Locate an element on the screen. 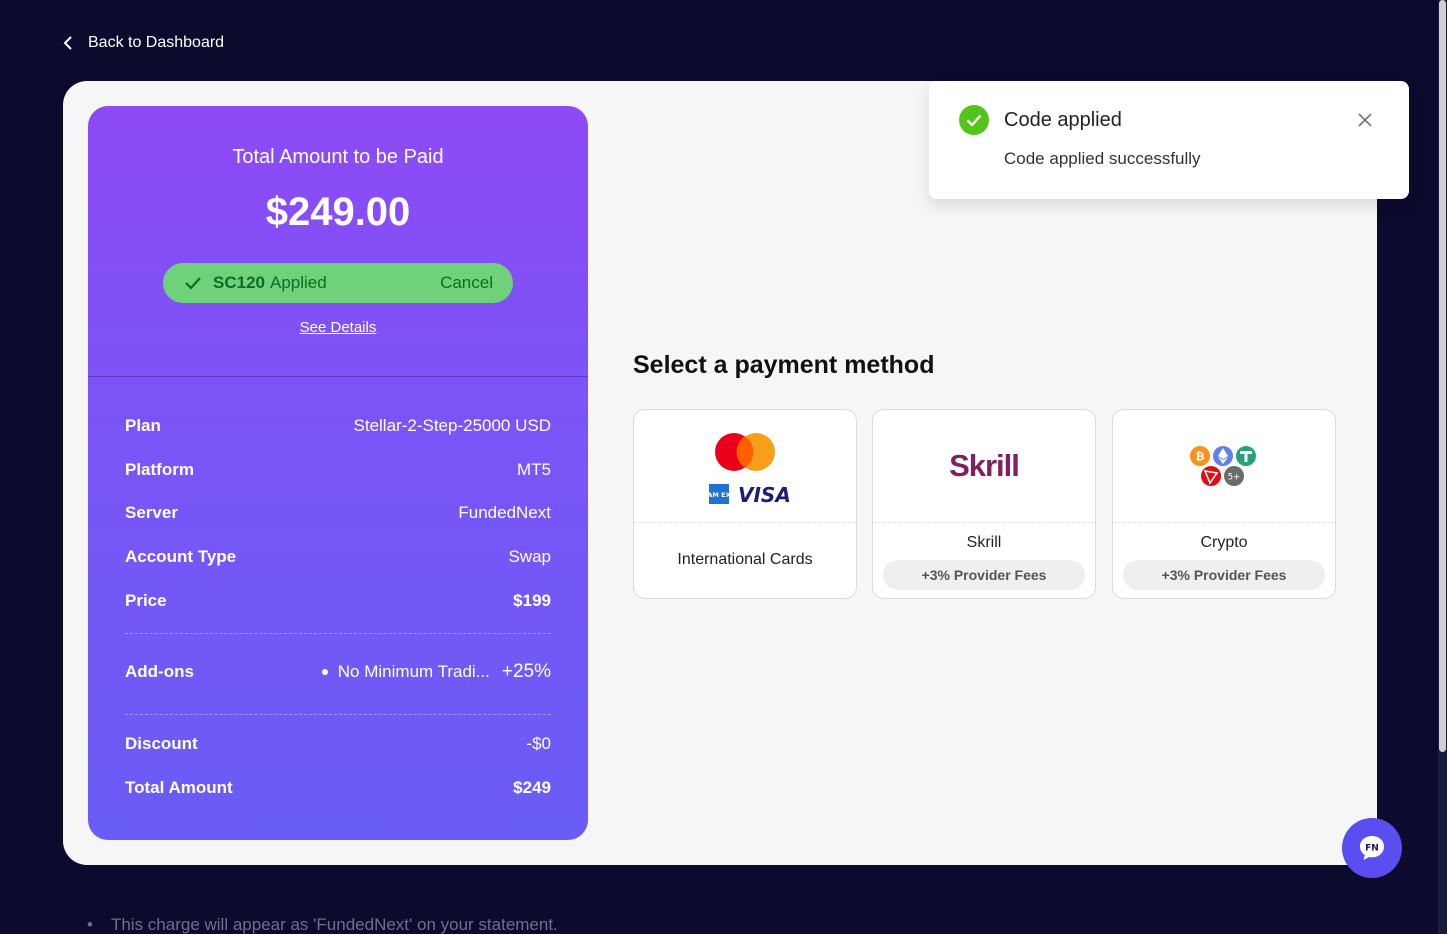  back-to-dashboard-link: Back to Dashboard is located at coordinates (143, 43).